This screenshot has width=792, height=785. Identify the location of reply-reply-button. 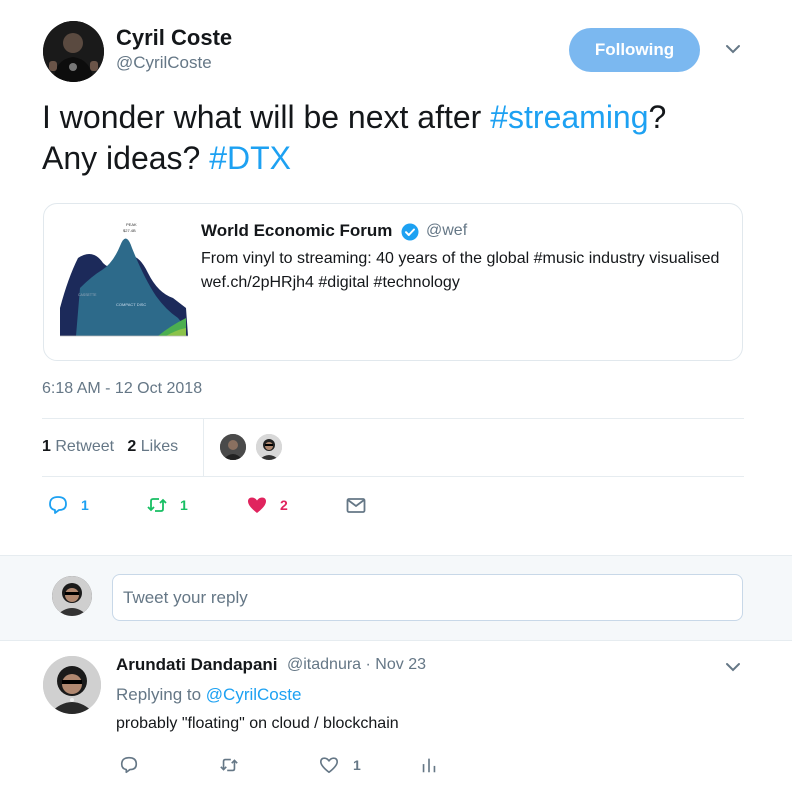
(136, 765).